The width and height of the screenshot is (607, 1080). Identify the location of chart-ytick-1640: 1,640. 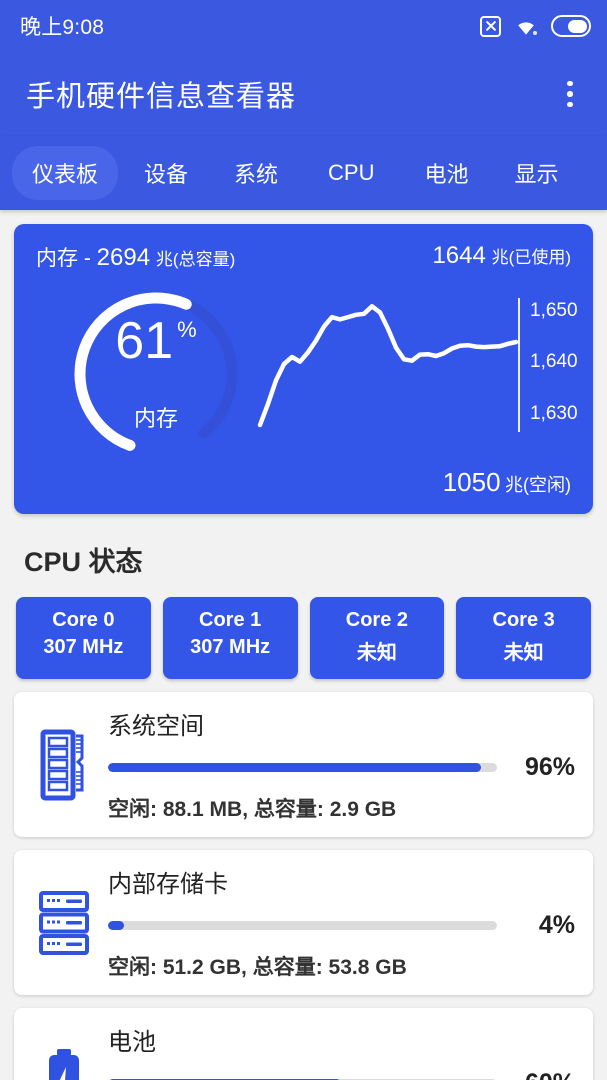
(554, 361).